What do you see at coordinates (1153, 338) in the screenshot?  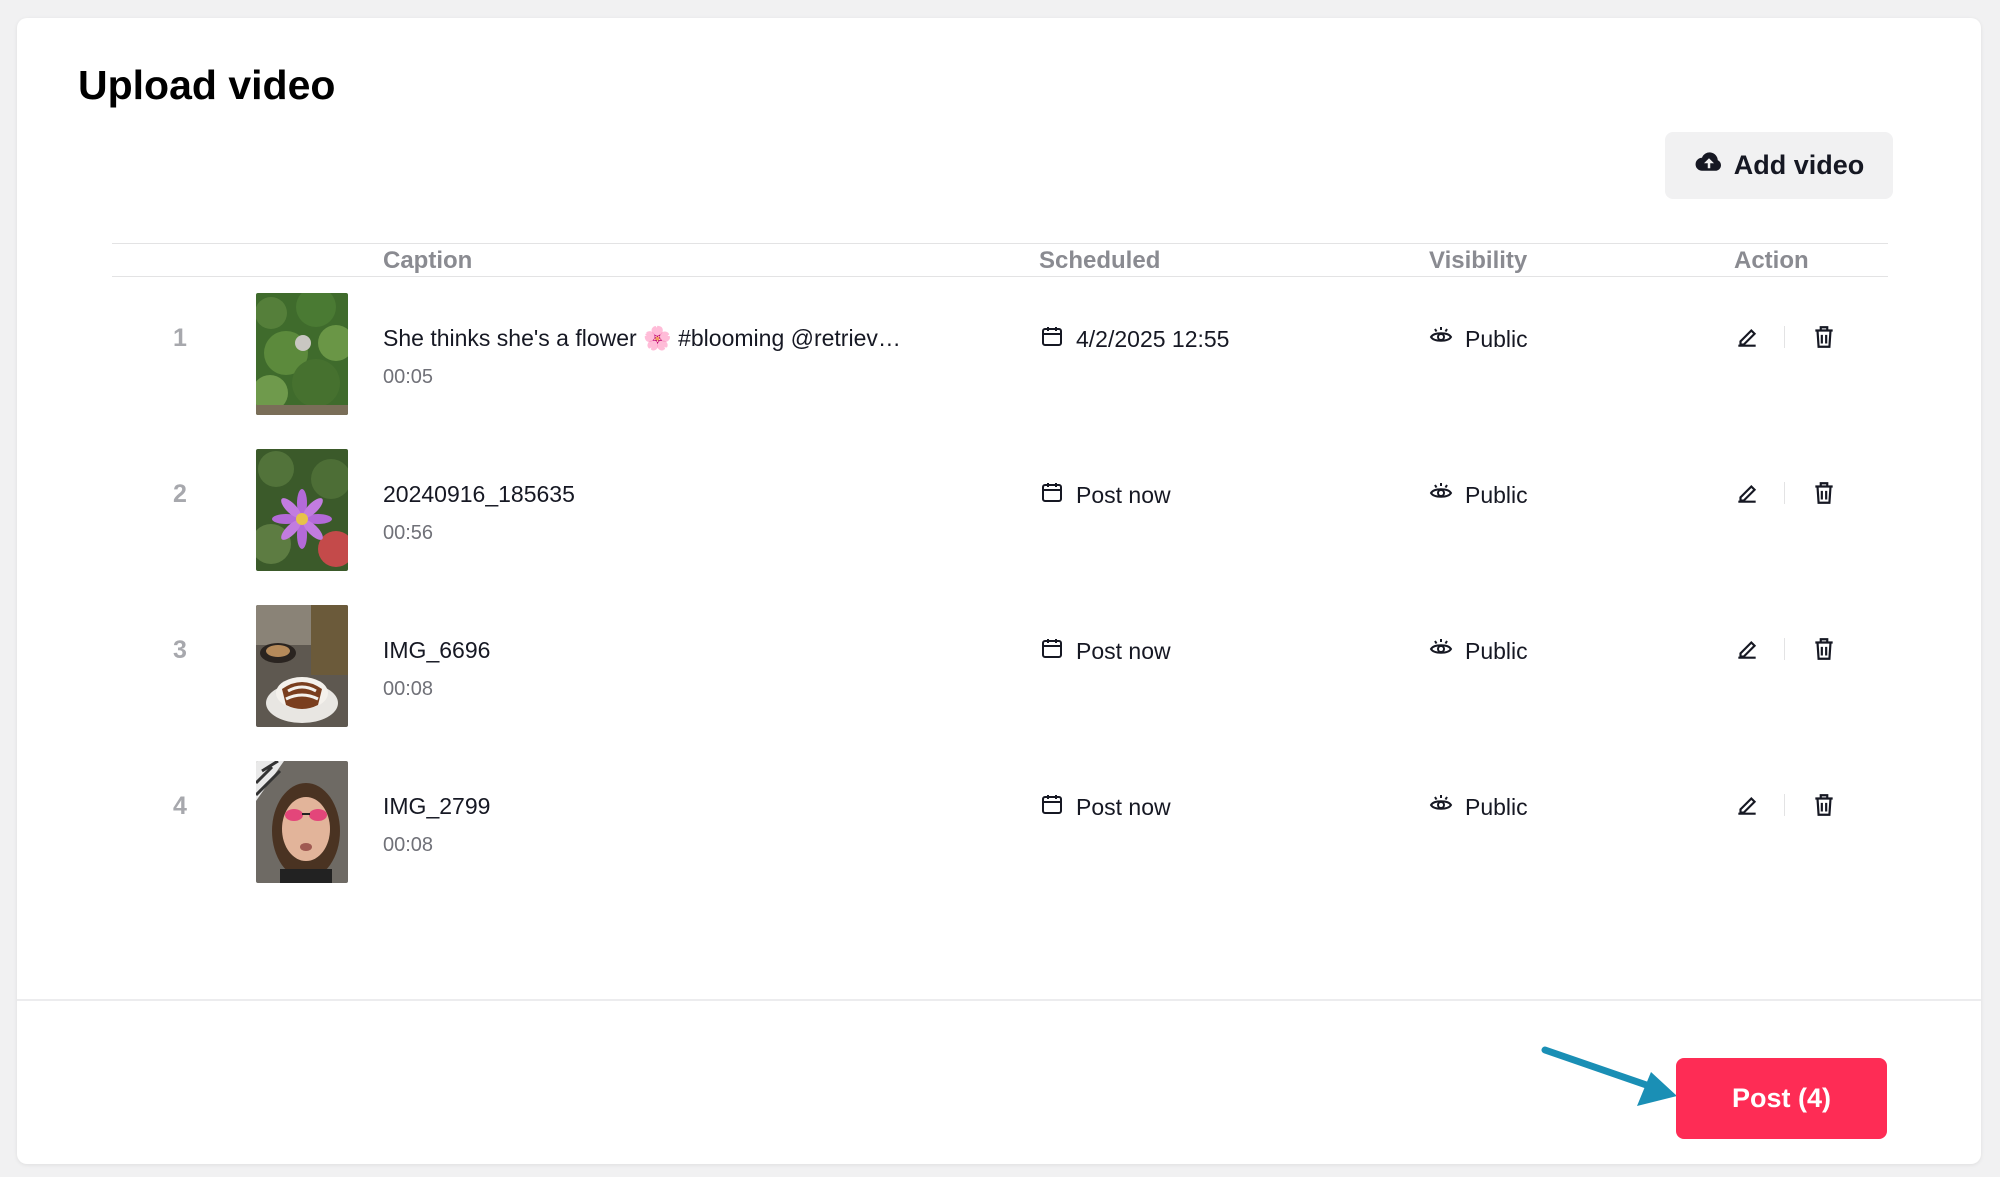 I see `schedule-value: 4/2/2025 12:55` at bounding box center [1153, 338].